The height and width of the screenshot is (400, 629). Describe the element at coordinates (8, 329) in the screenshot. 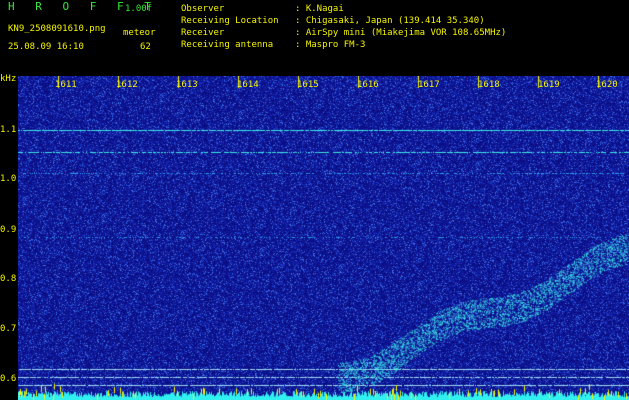

I see `y-tick-label: 0.7` at that location.